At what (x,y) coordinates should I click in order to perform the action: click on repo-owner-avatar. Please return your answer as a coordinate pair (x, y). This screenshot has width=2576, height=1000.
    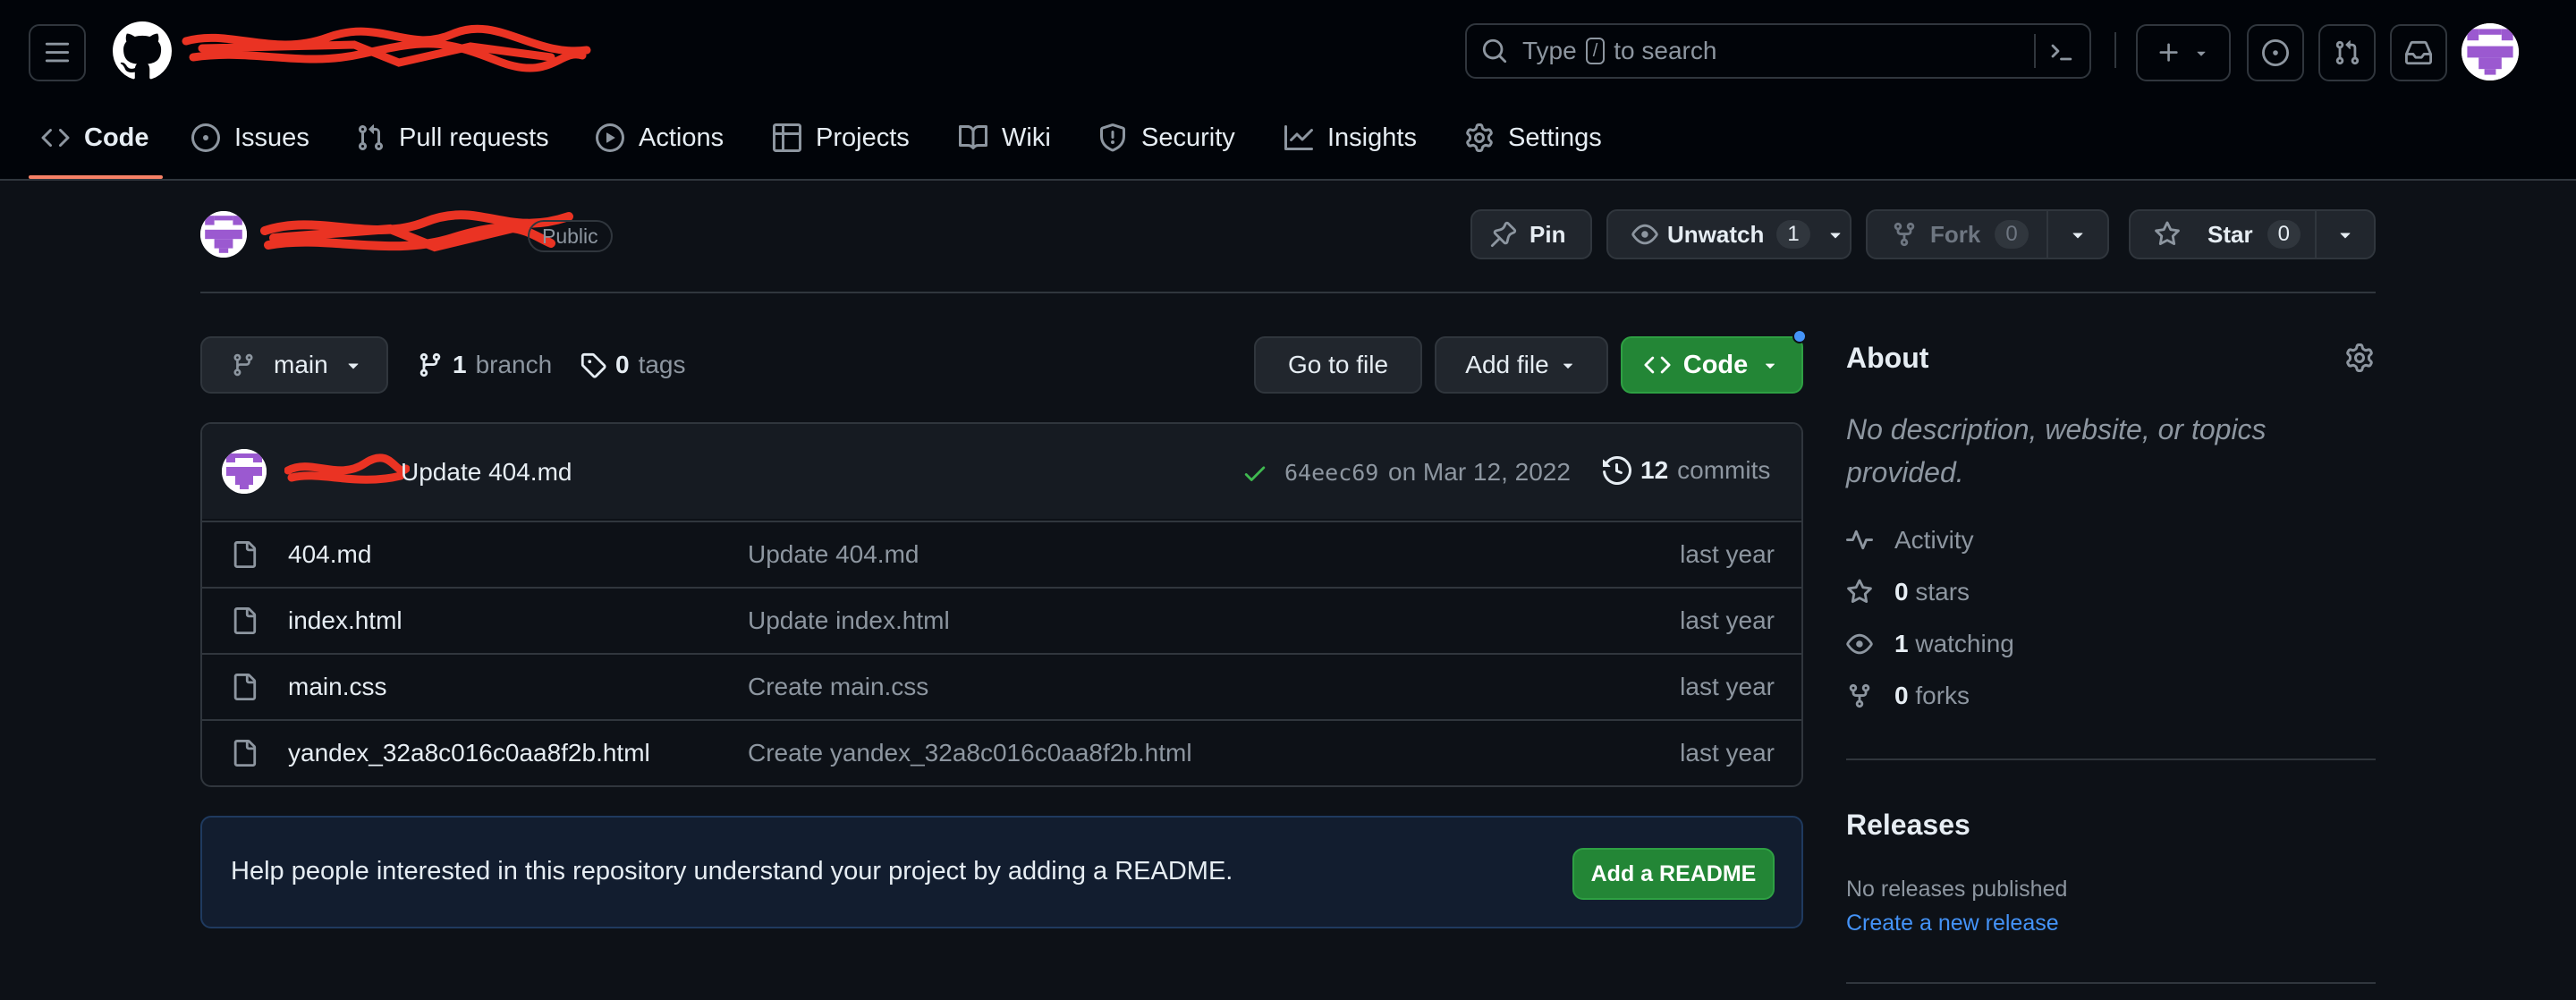
    Looking at the image, I should click on (223, 235).